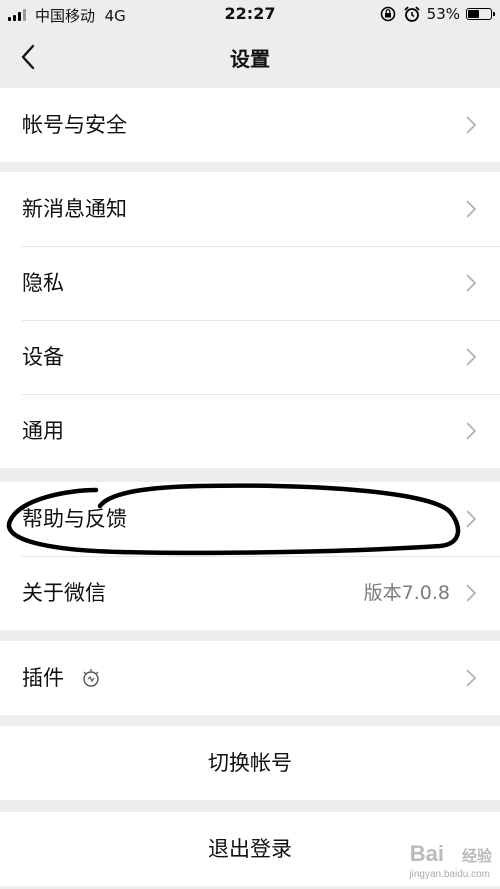 The height and width of the screenshot is (889, 500). Describe the element at coordinates (74, 209) in the screenshot. I see `settings-item-label: 新消息通知` at that location.